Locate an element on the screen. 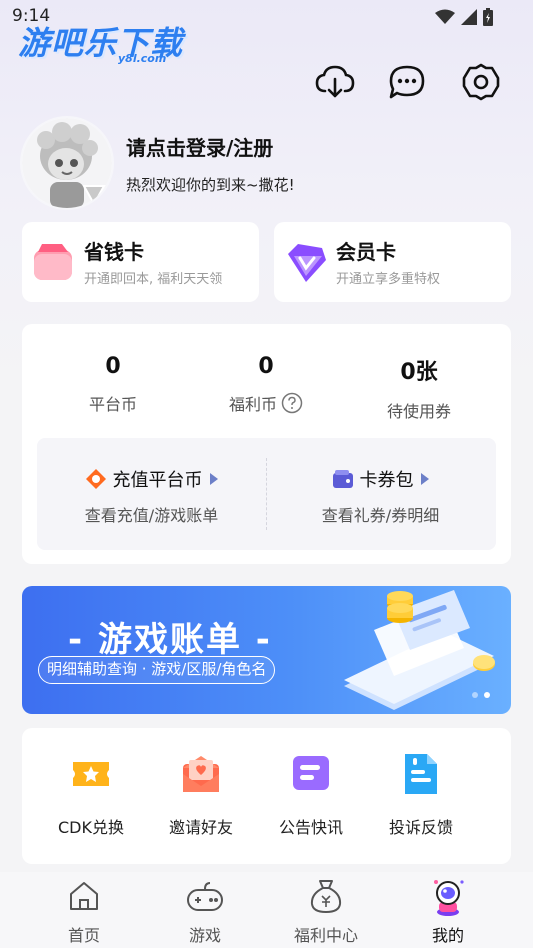 The image size is (533, 948). message-icon is located at coordinates (407, 82).